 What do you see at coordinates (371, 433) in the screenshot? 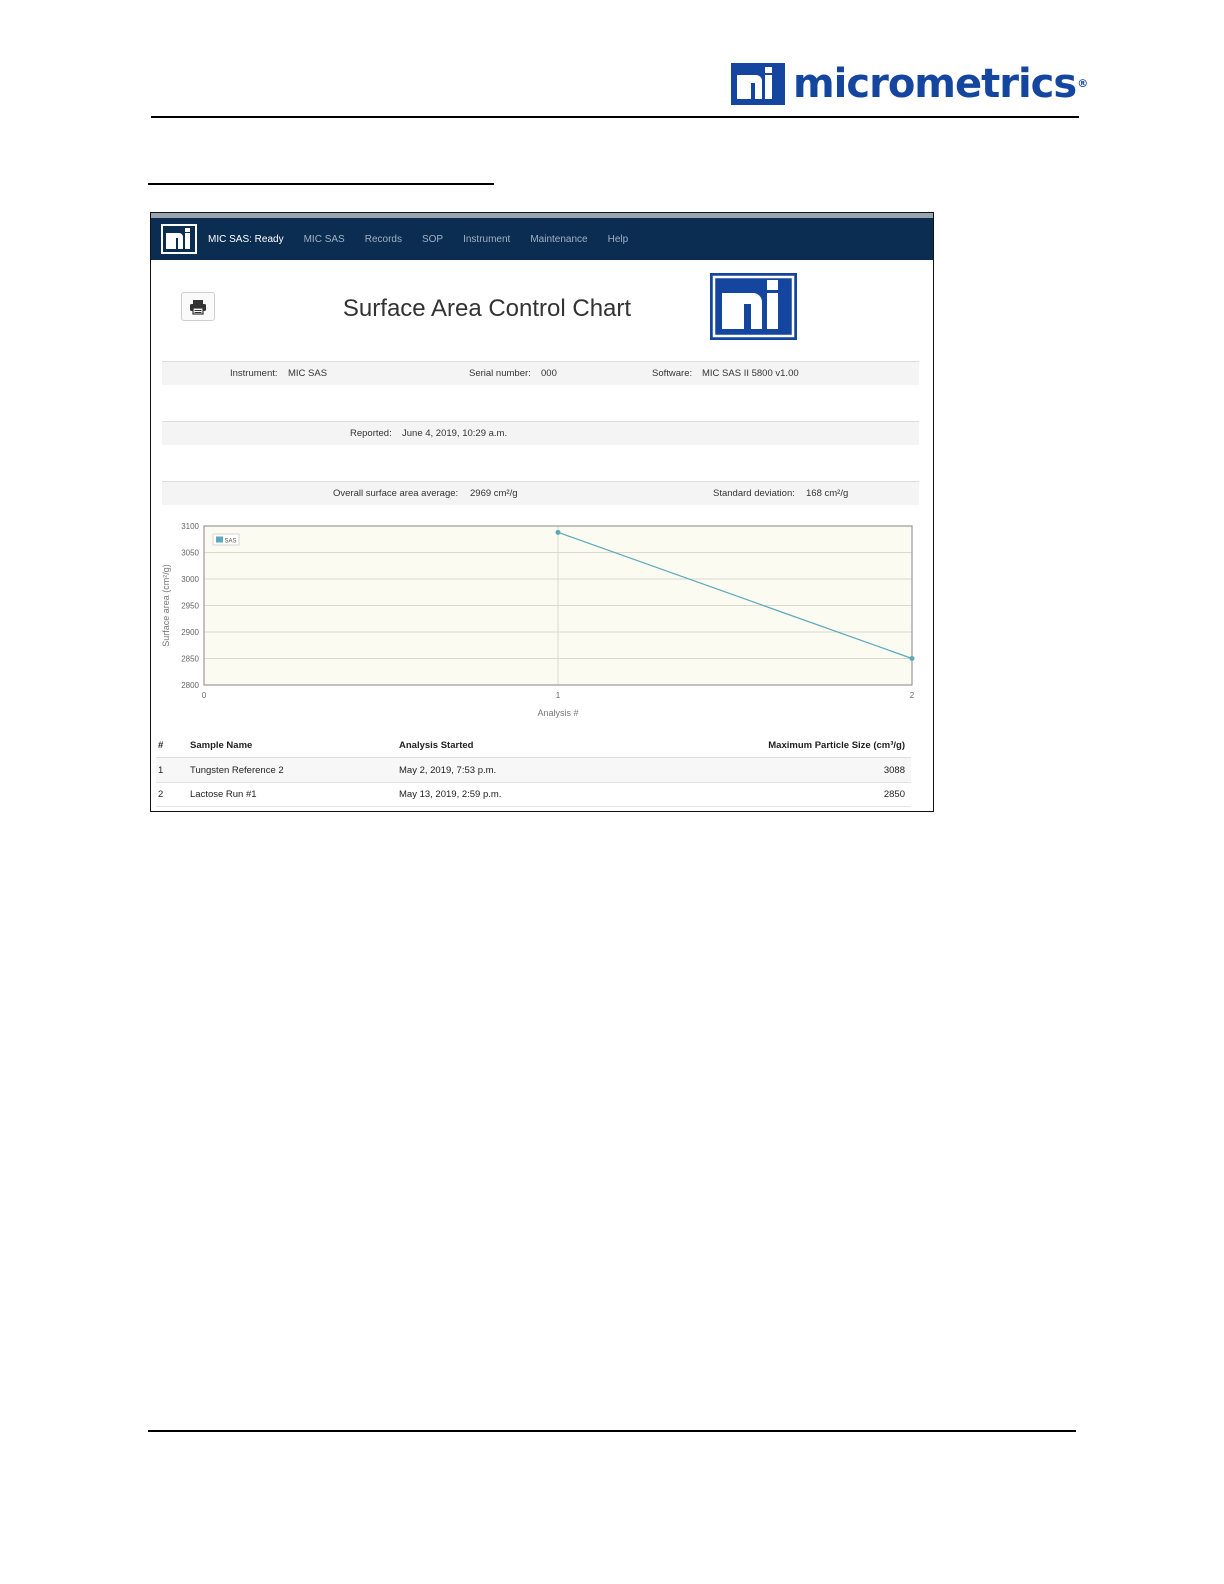
I see `reported-label: Reported:` at bounding box center [371, 433].